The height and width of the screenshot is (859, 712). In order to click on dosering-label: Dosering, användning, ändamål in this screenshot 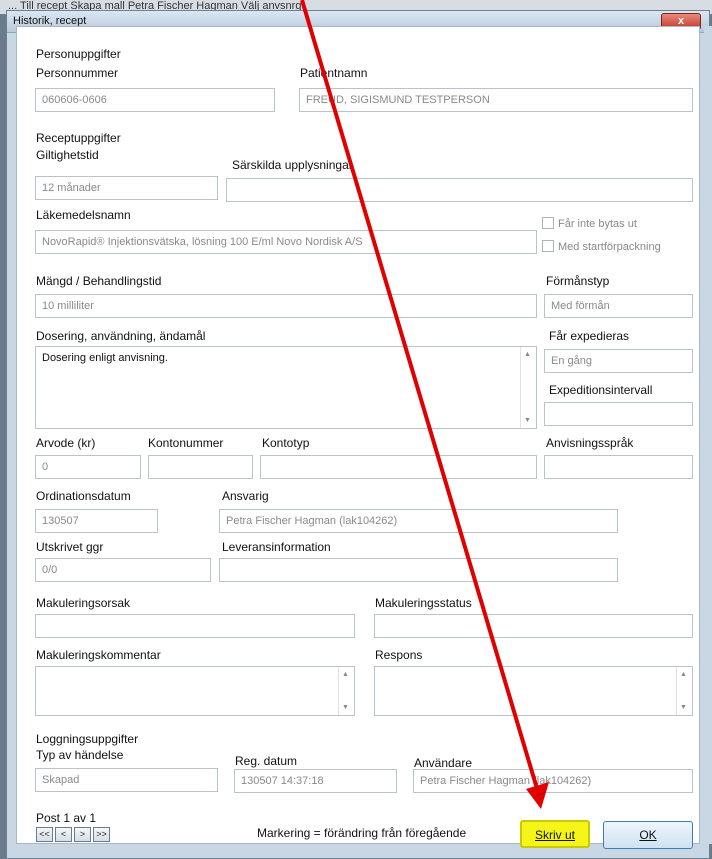, I will do `click(121, 336)`.